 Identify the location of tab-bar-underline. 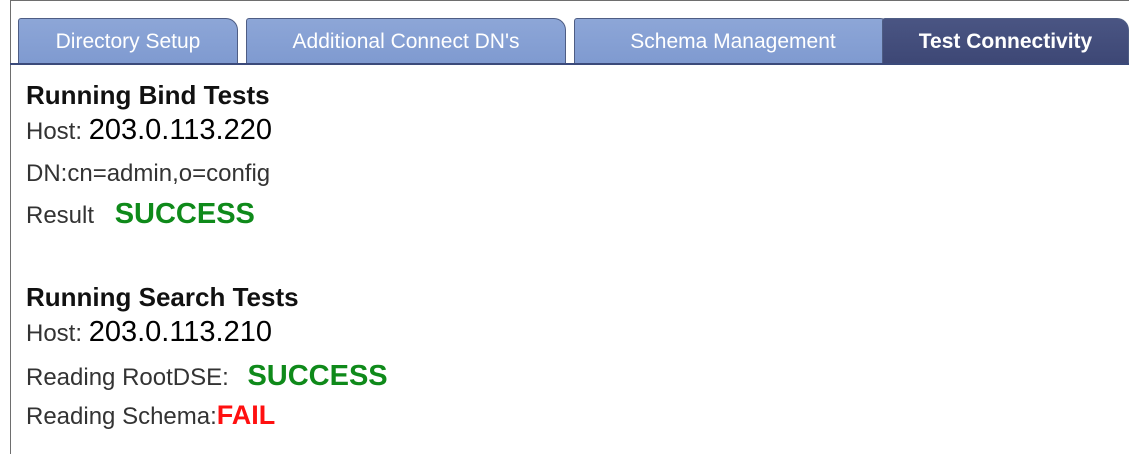
(569, 64).